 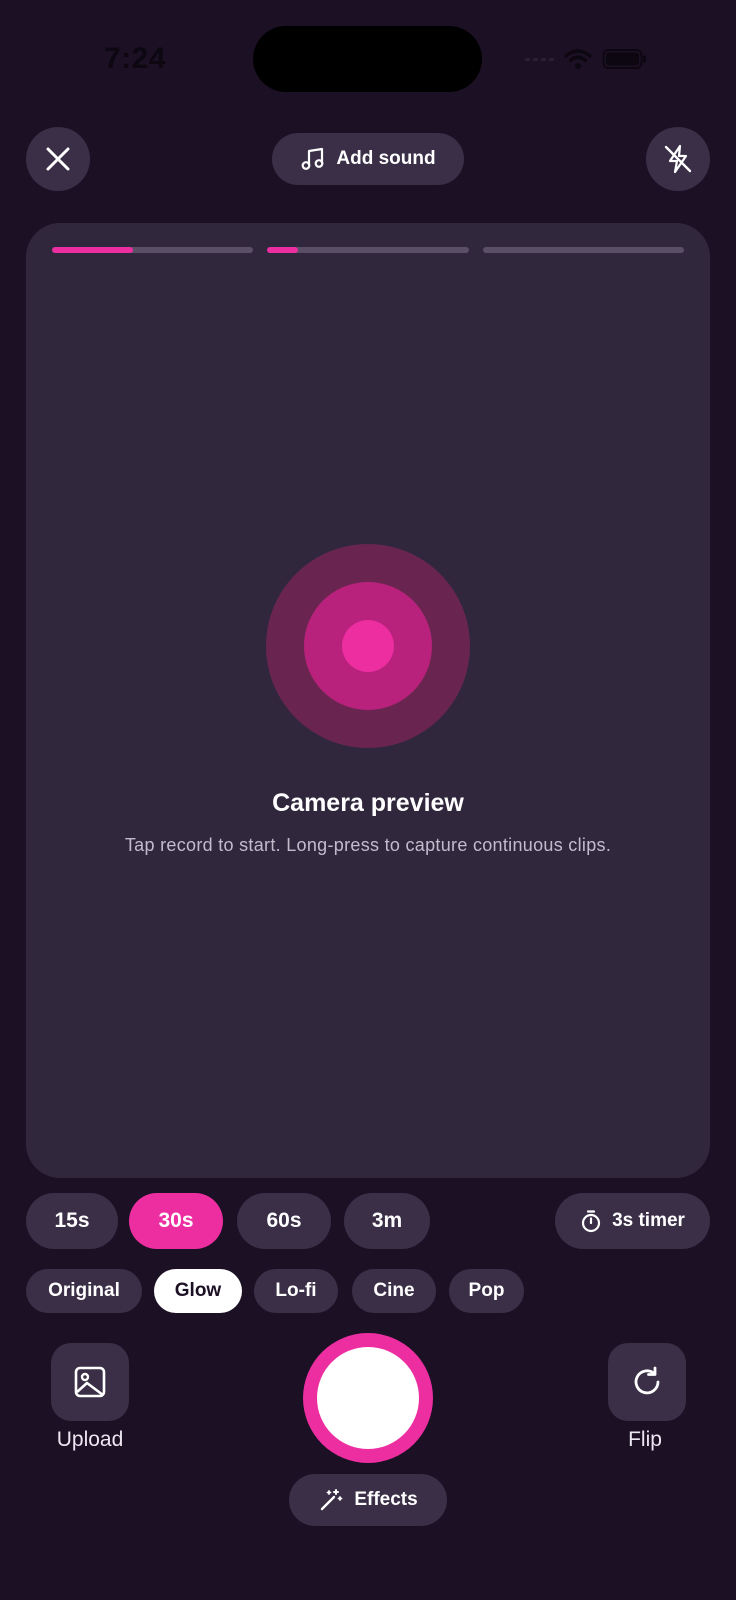 What do you see at coordinates (368, 803) in the screenshot?
I see `preview-title: Camera preview` at bounding box center [368, 803].